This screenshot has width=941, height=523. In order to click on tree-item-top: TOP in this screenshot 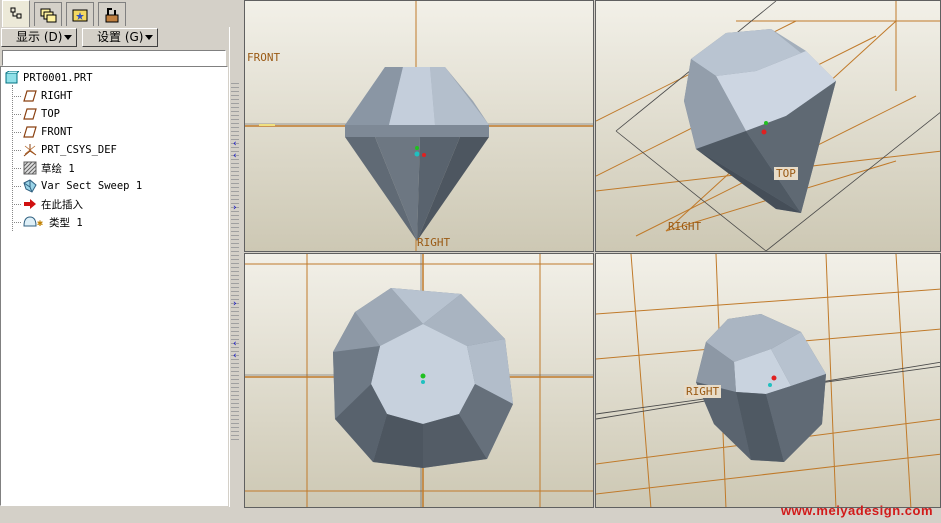, I will do `click(41, 114)`.